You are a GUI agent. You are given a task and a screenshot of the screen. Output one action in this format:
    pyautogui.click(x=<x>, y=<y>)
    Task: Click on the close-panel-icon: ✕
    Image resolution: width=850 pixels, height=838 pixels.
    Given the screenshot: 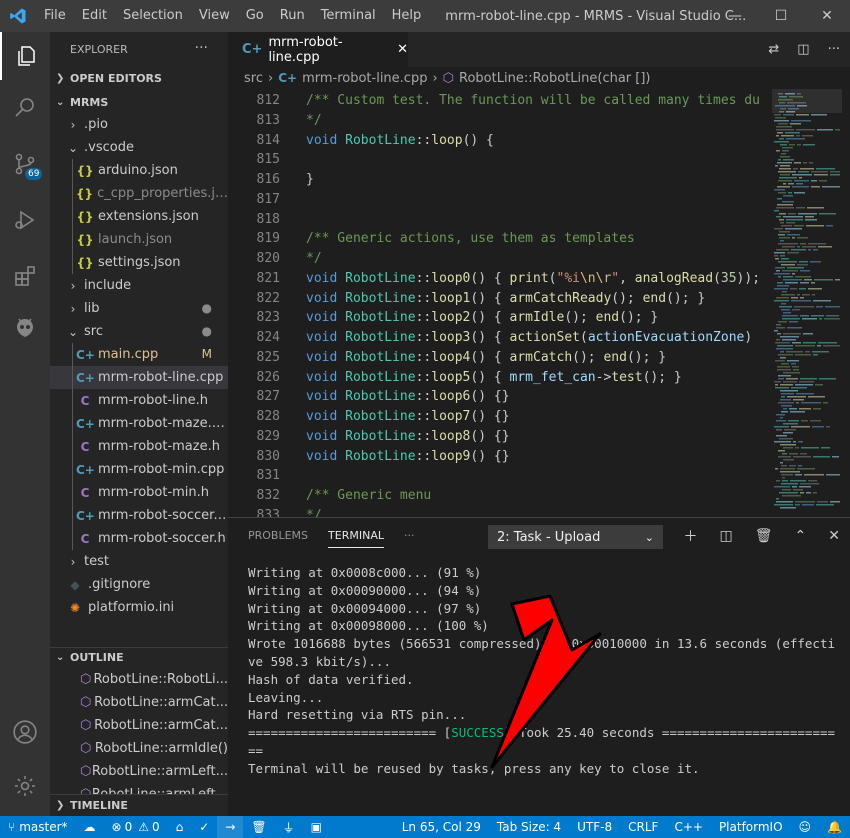 What is the action you would take?
    pyautogui.click(x=834, y=536)
    